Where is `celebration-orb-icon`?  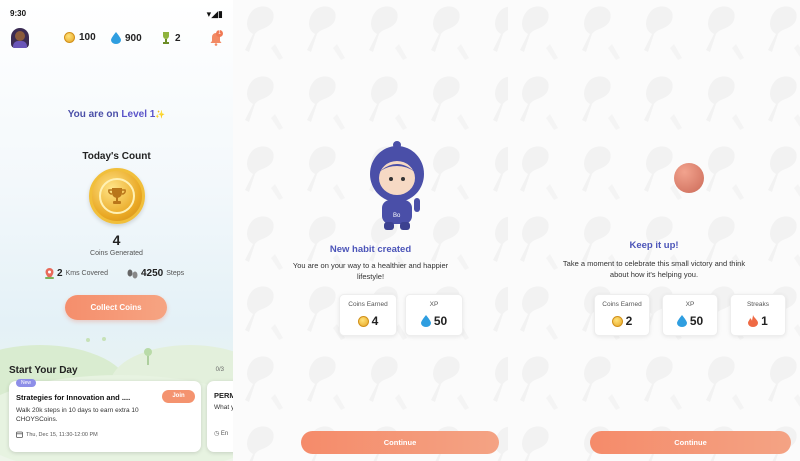
celebration-orb-icon is located at coordinates (689, 178).